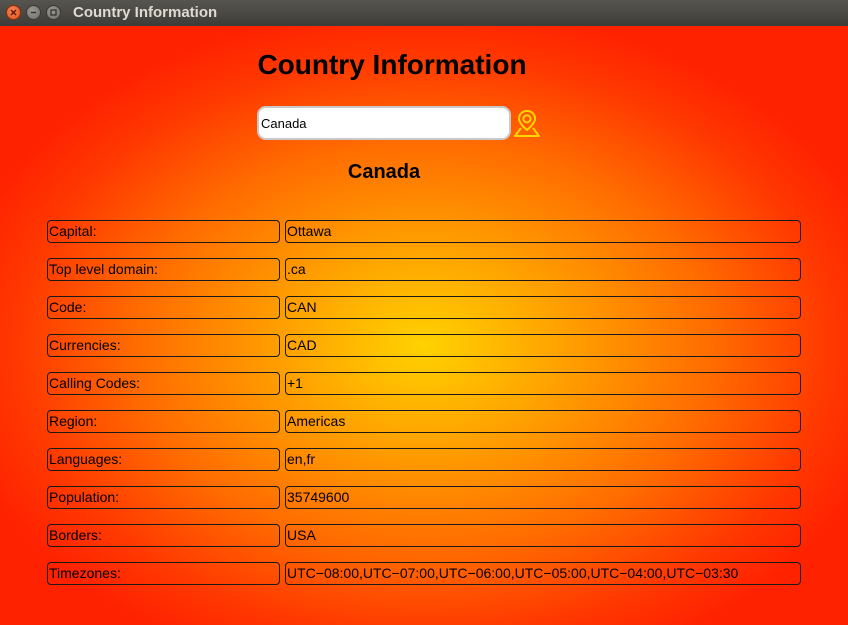  Describe the element at coordinates (543, 269) in the screenshot. I see `field-value: .ca` at that location.